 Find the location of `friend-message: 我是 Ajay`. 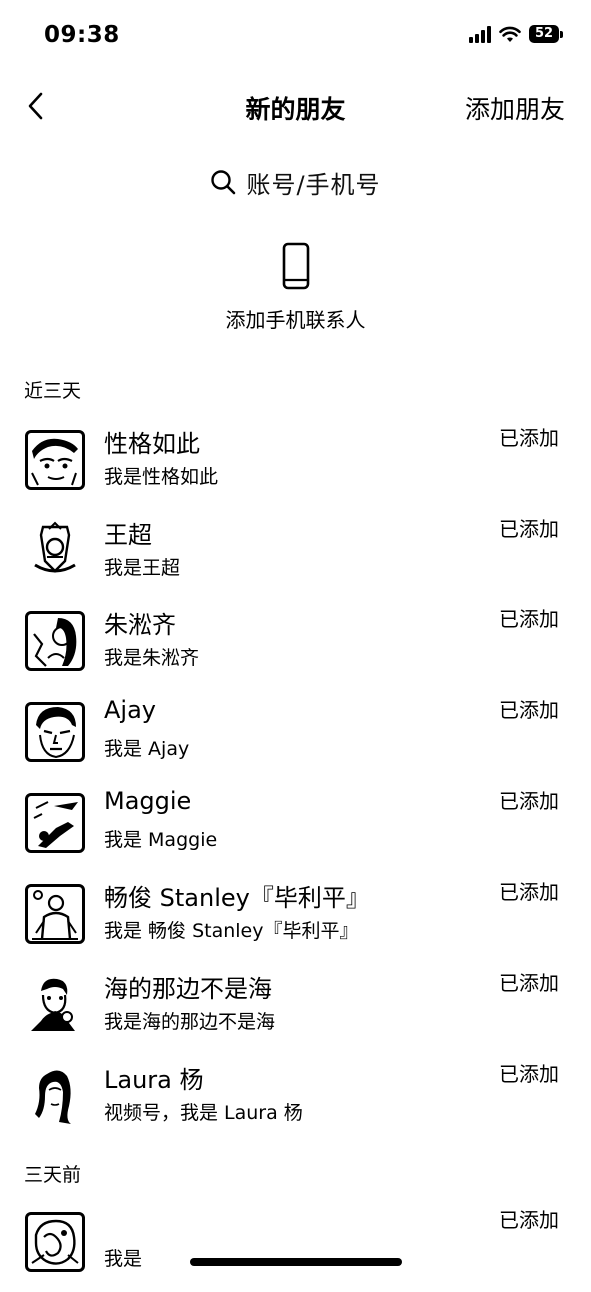

friend-message: 我是 Ajay is located at coordinates (147, 749).